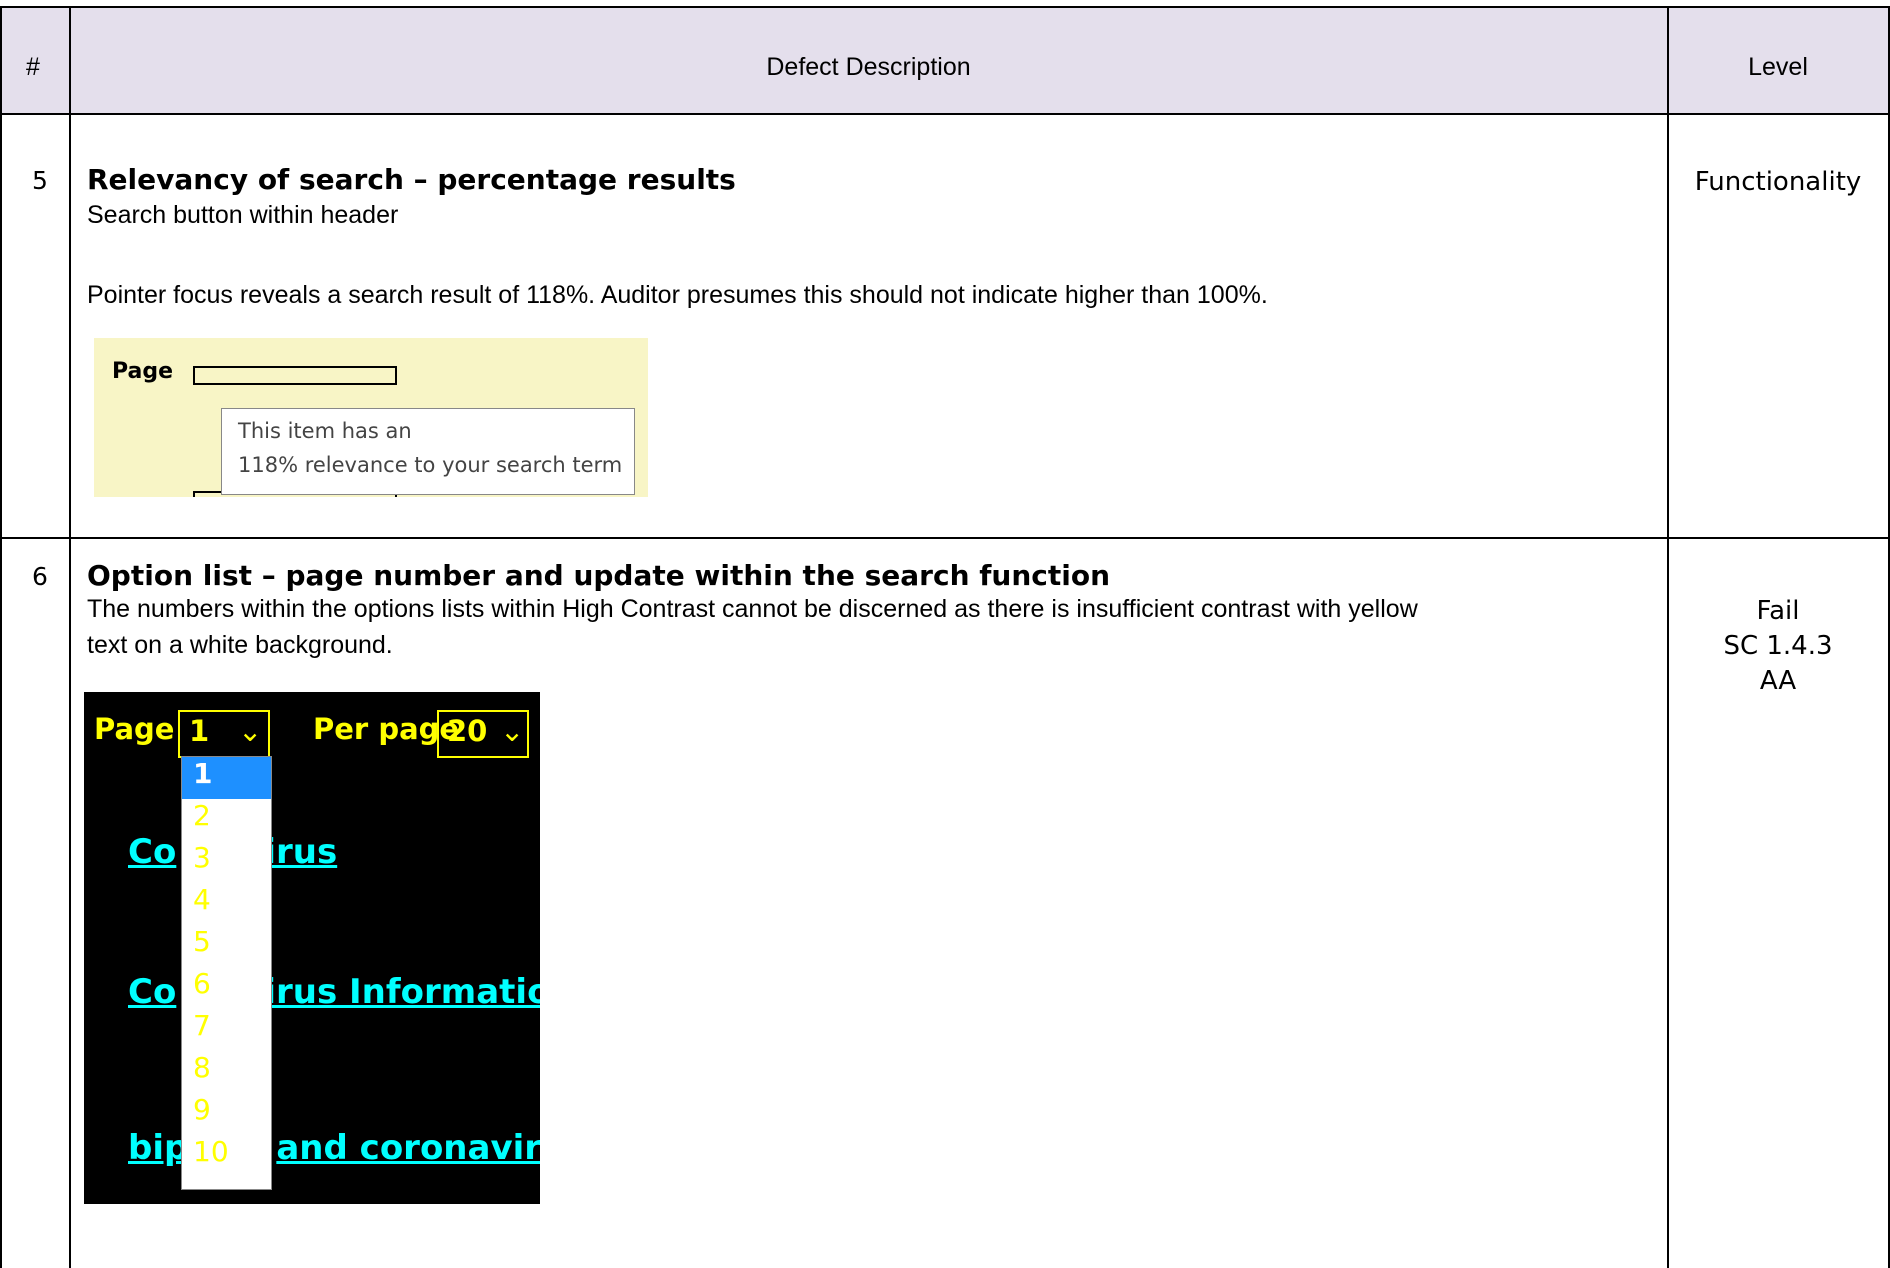  I want to click on row-6-number: 6, so click(40, 576).